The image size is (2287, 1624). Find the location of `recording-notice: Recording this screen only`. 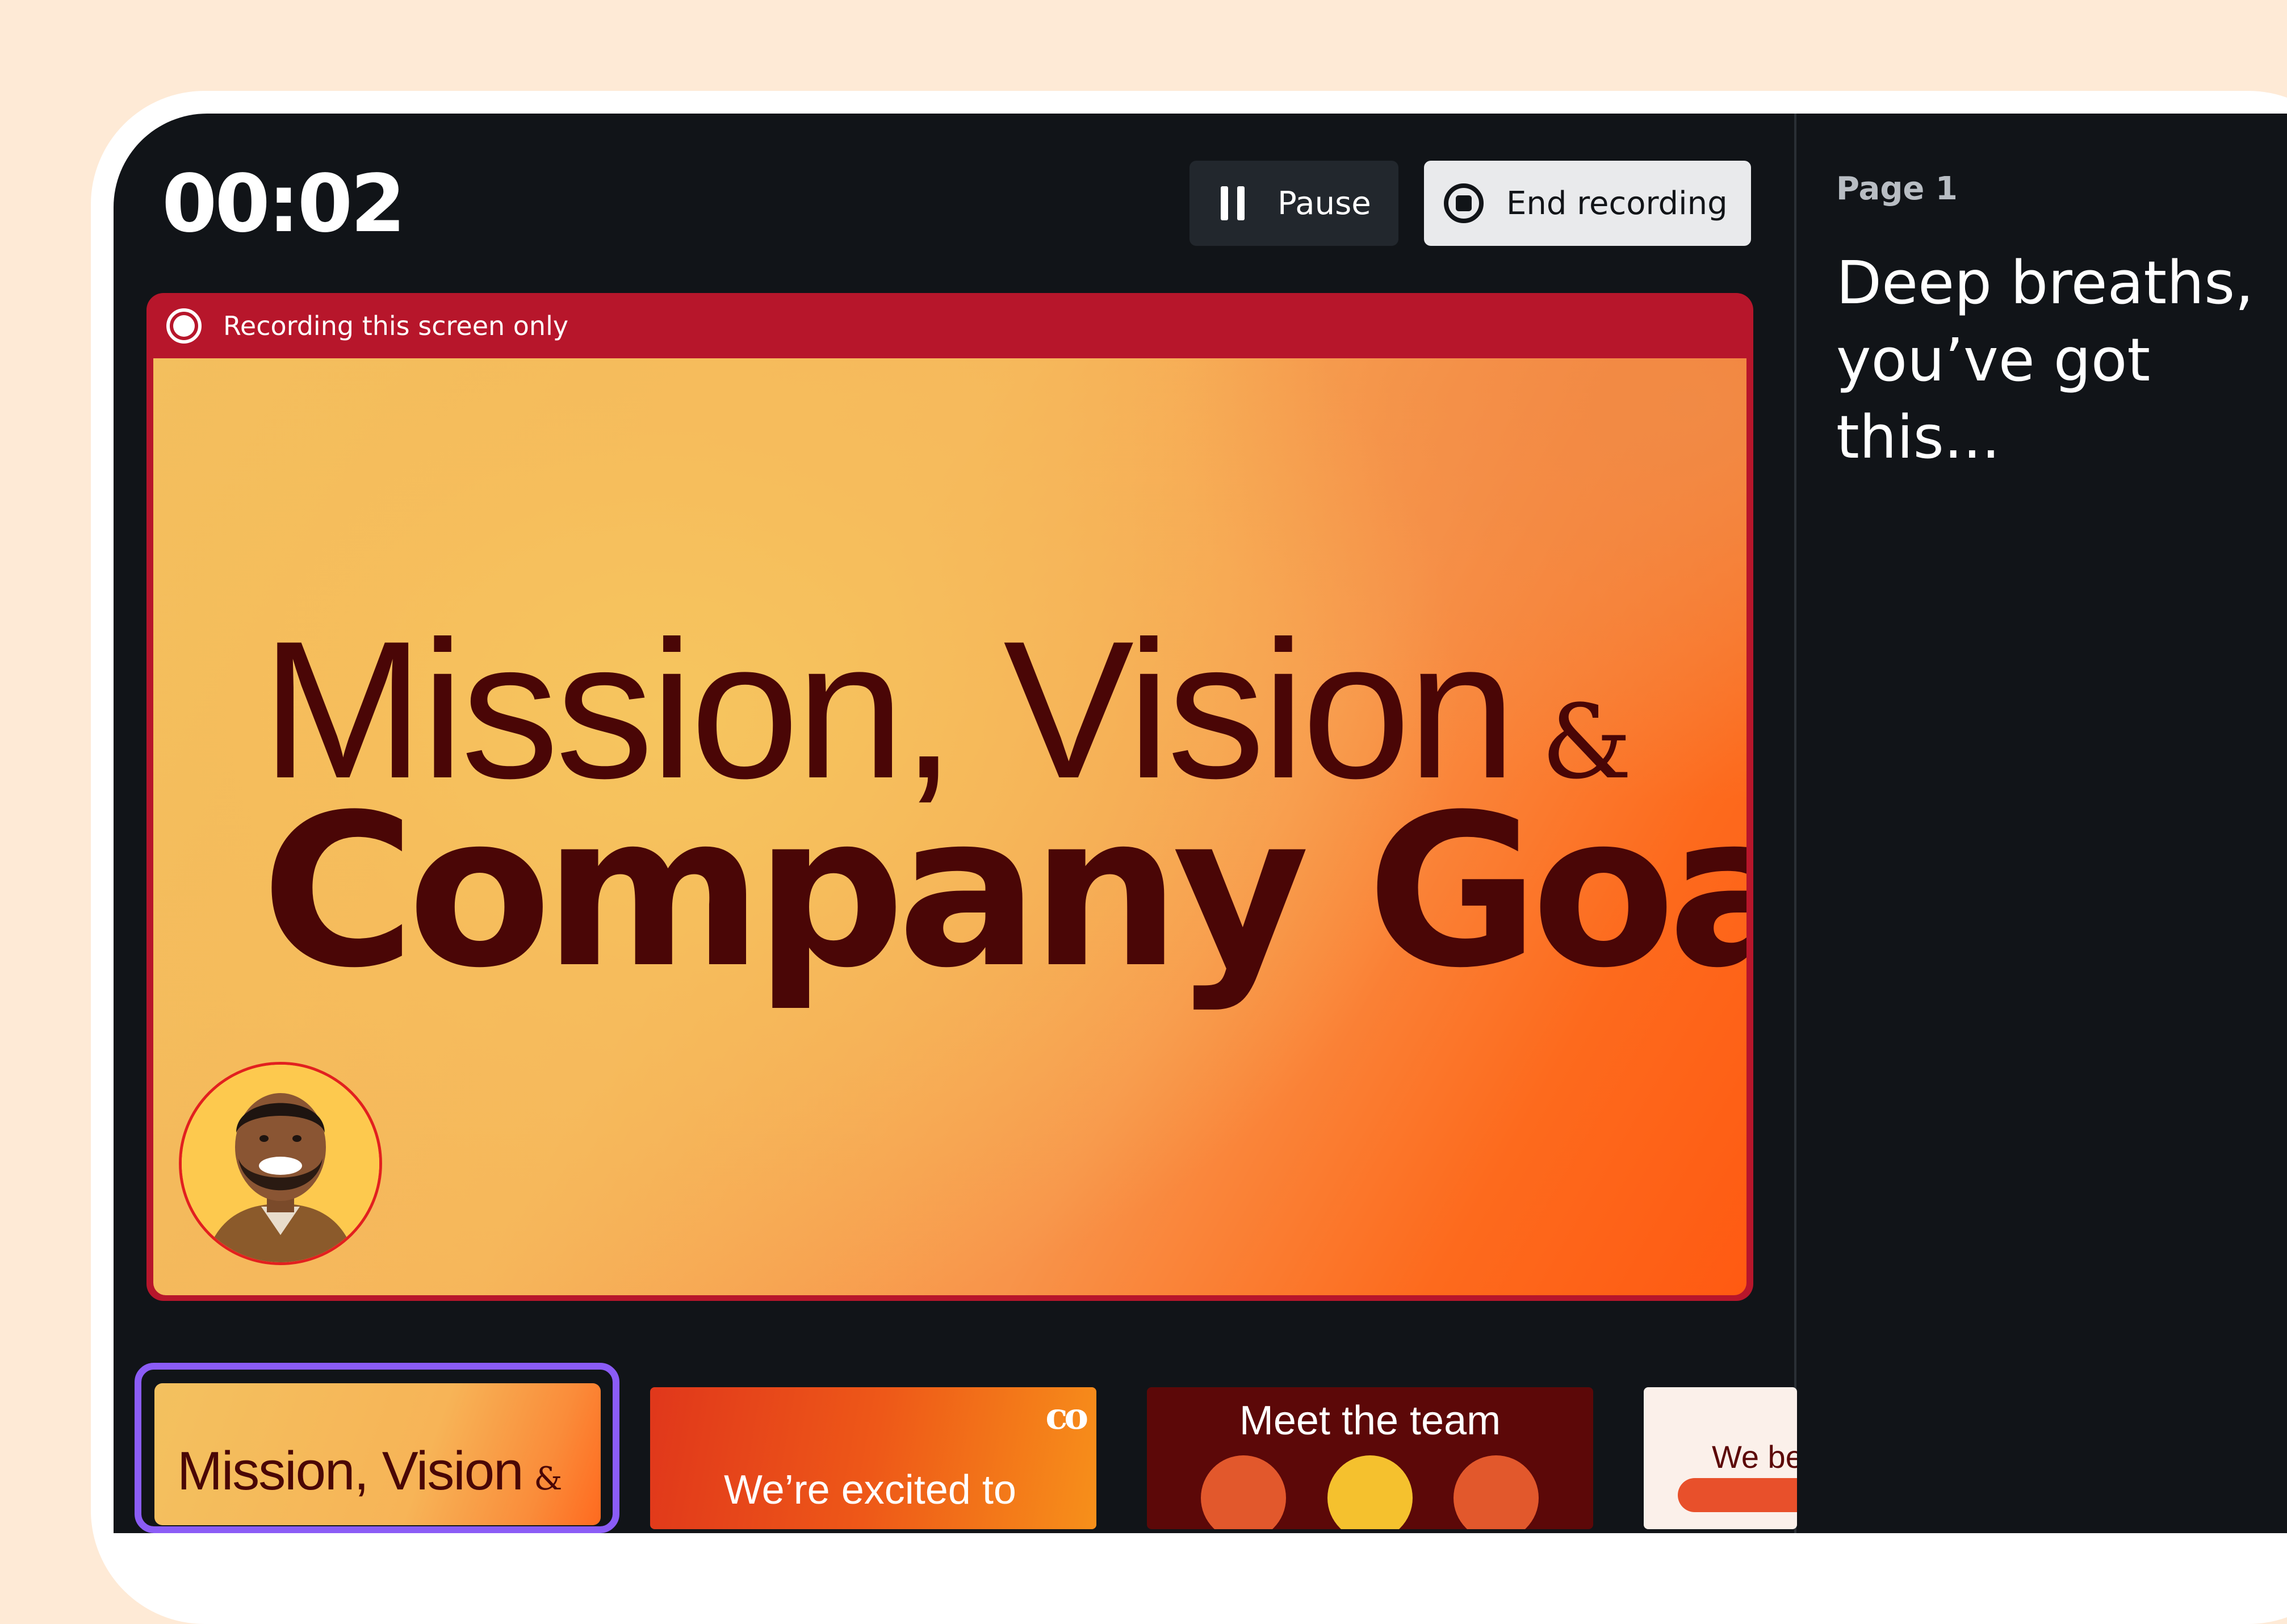

recording-notice: Recording this screen only is located at coordinates (396, 325).